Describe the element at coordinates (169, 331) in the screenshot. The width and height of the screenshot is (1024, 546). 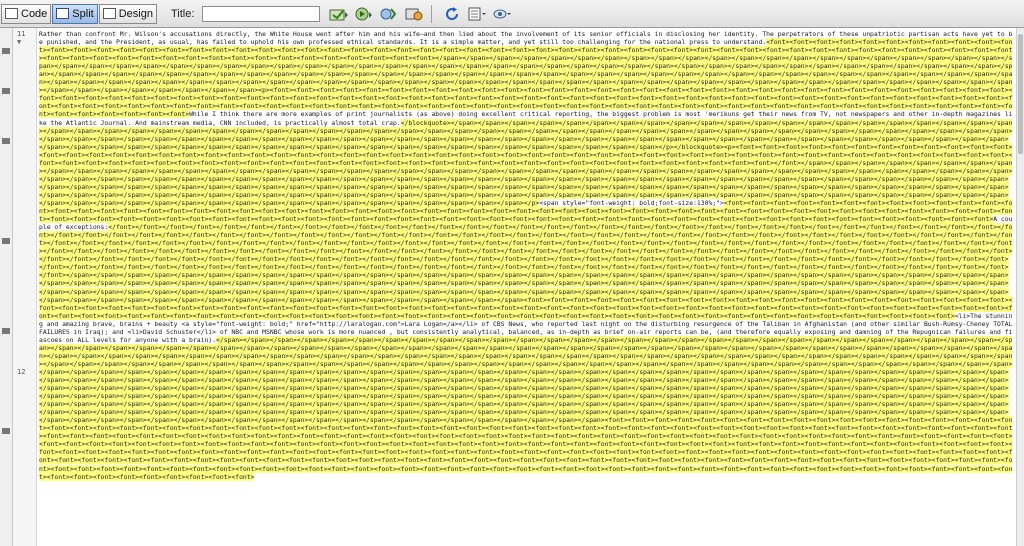
I see `code-text: David Schuster` at that location.